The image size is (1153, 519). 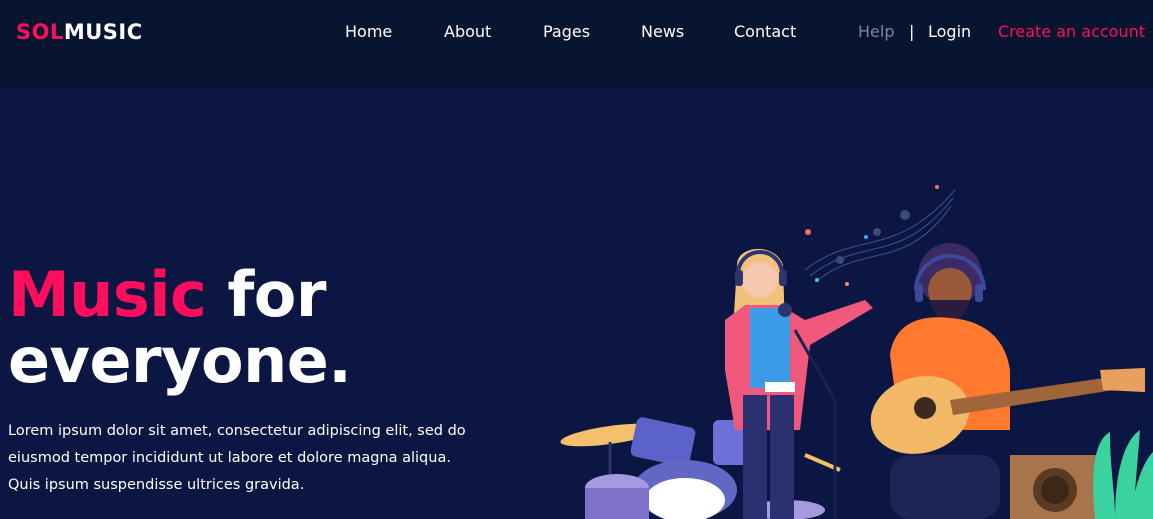 I want to click on singer-icon, so click(x=799, y=383).